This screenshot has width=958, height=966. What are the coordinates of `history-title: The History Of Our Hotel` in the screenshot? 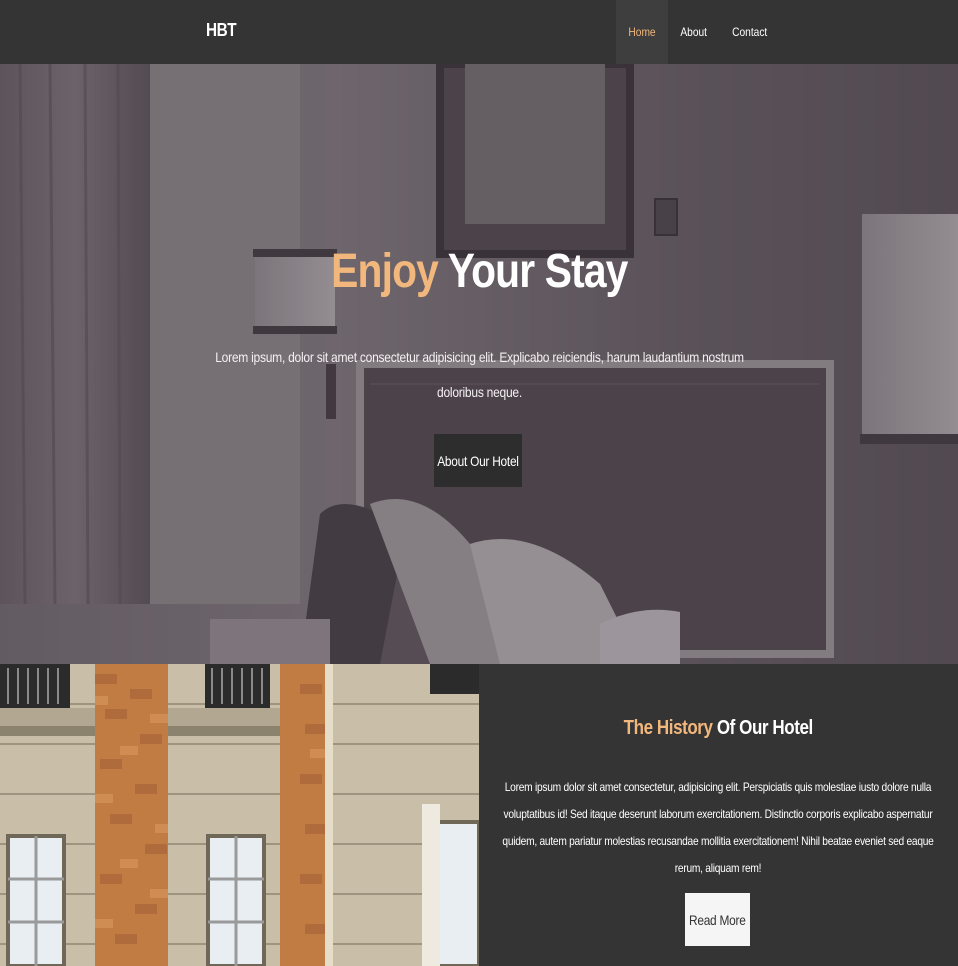 It's located at (718, 728).